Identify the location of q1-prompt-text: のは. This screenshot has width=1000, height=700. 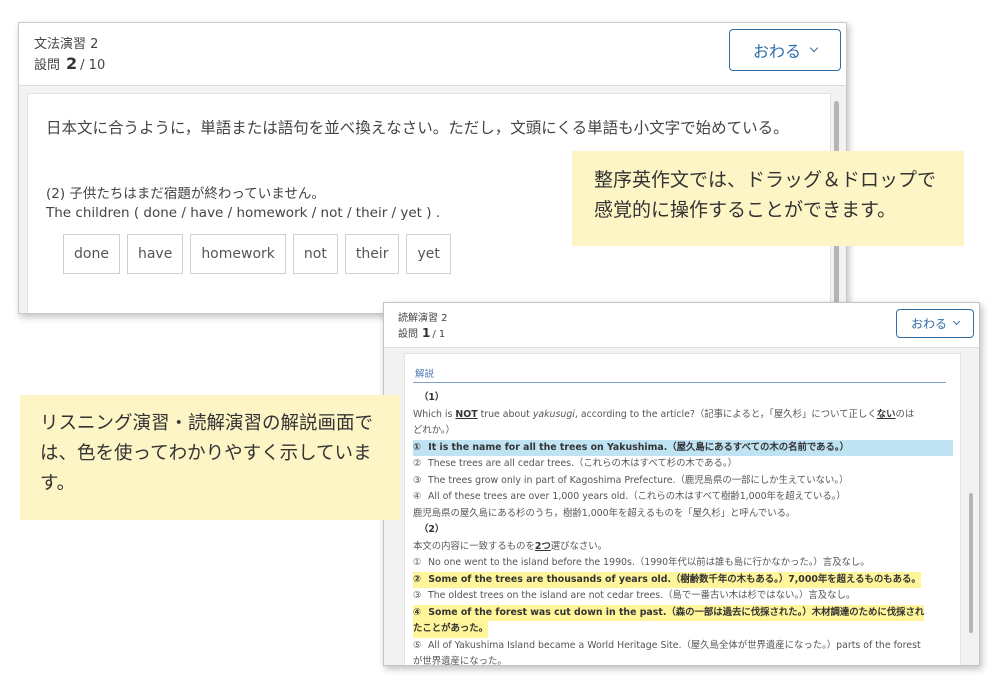
(905, 414).